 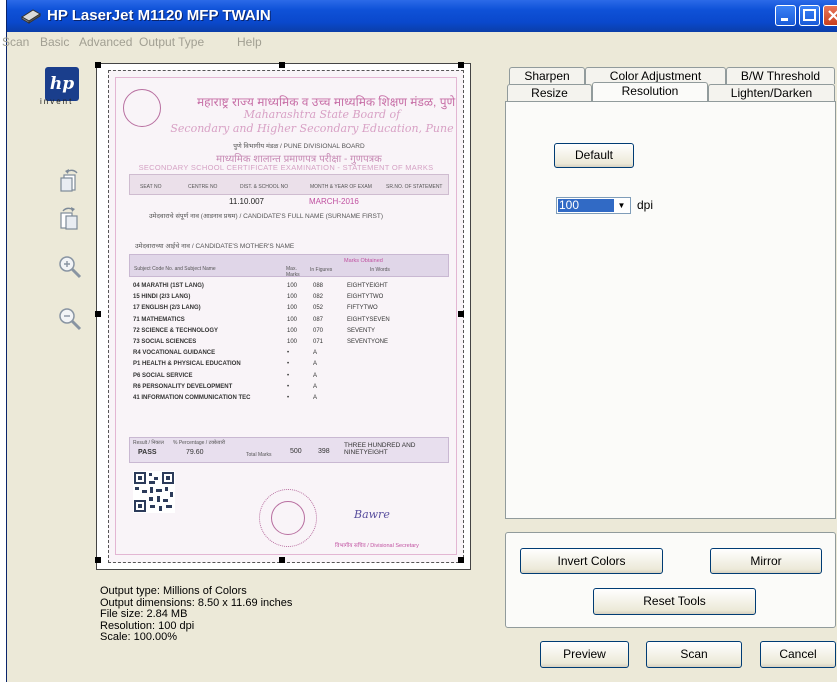 What do you see at coordinates (334, 201) in the screenshot?
I see `doc-month-value: MARCH-2016` at bounding box center [334, 201].